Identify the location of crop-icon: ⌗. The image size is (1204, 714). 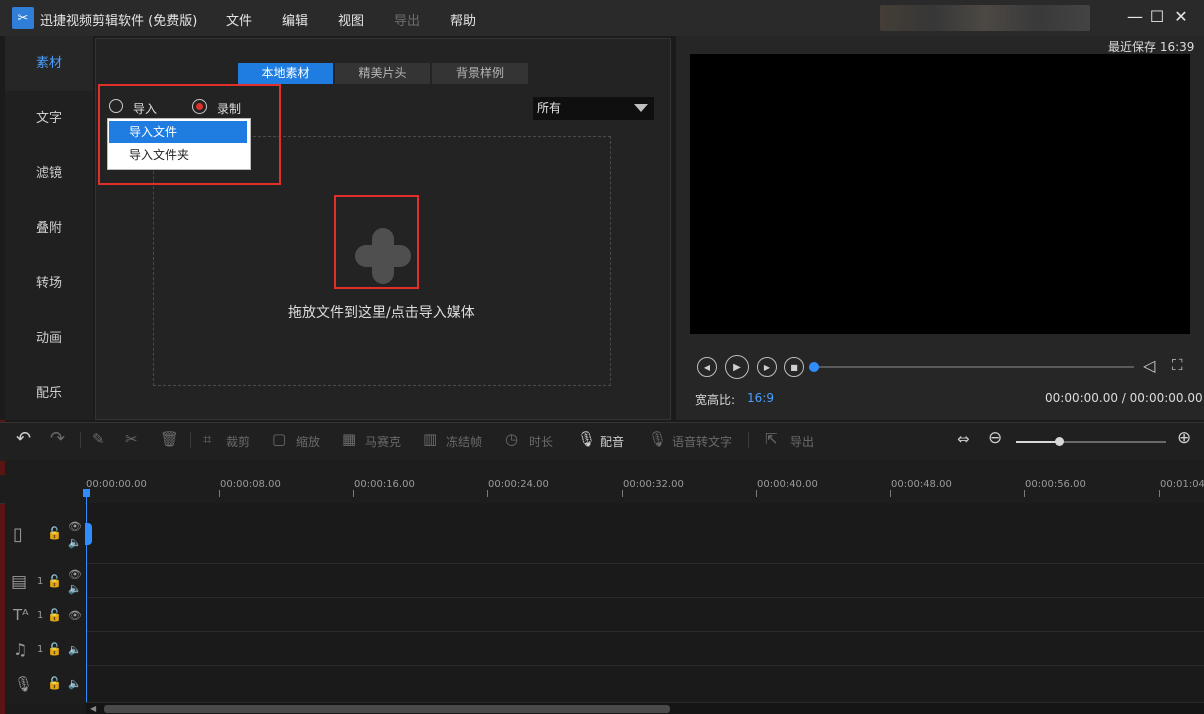
(207, 439).